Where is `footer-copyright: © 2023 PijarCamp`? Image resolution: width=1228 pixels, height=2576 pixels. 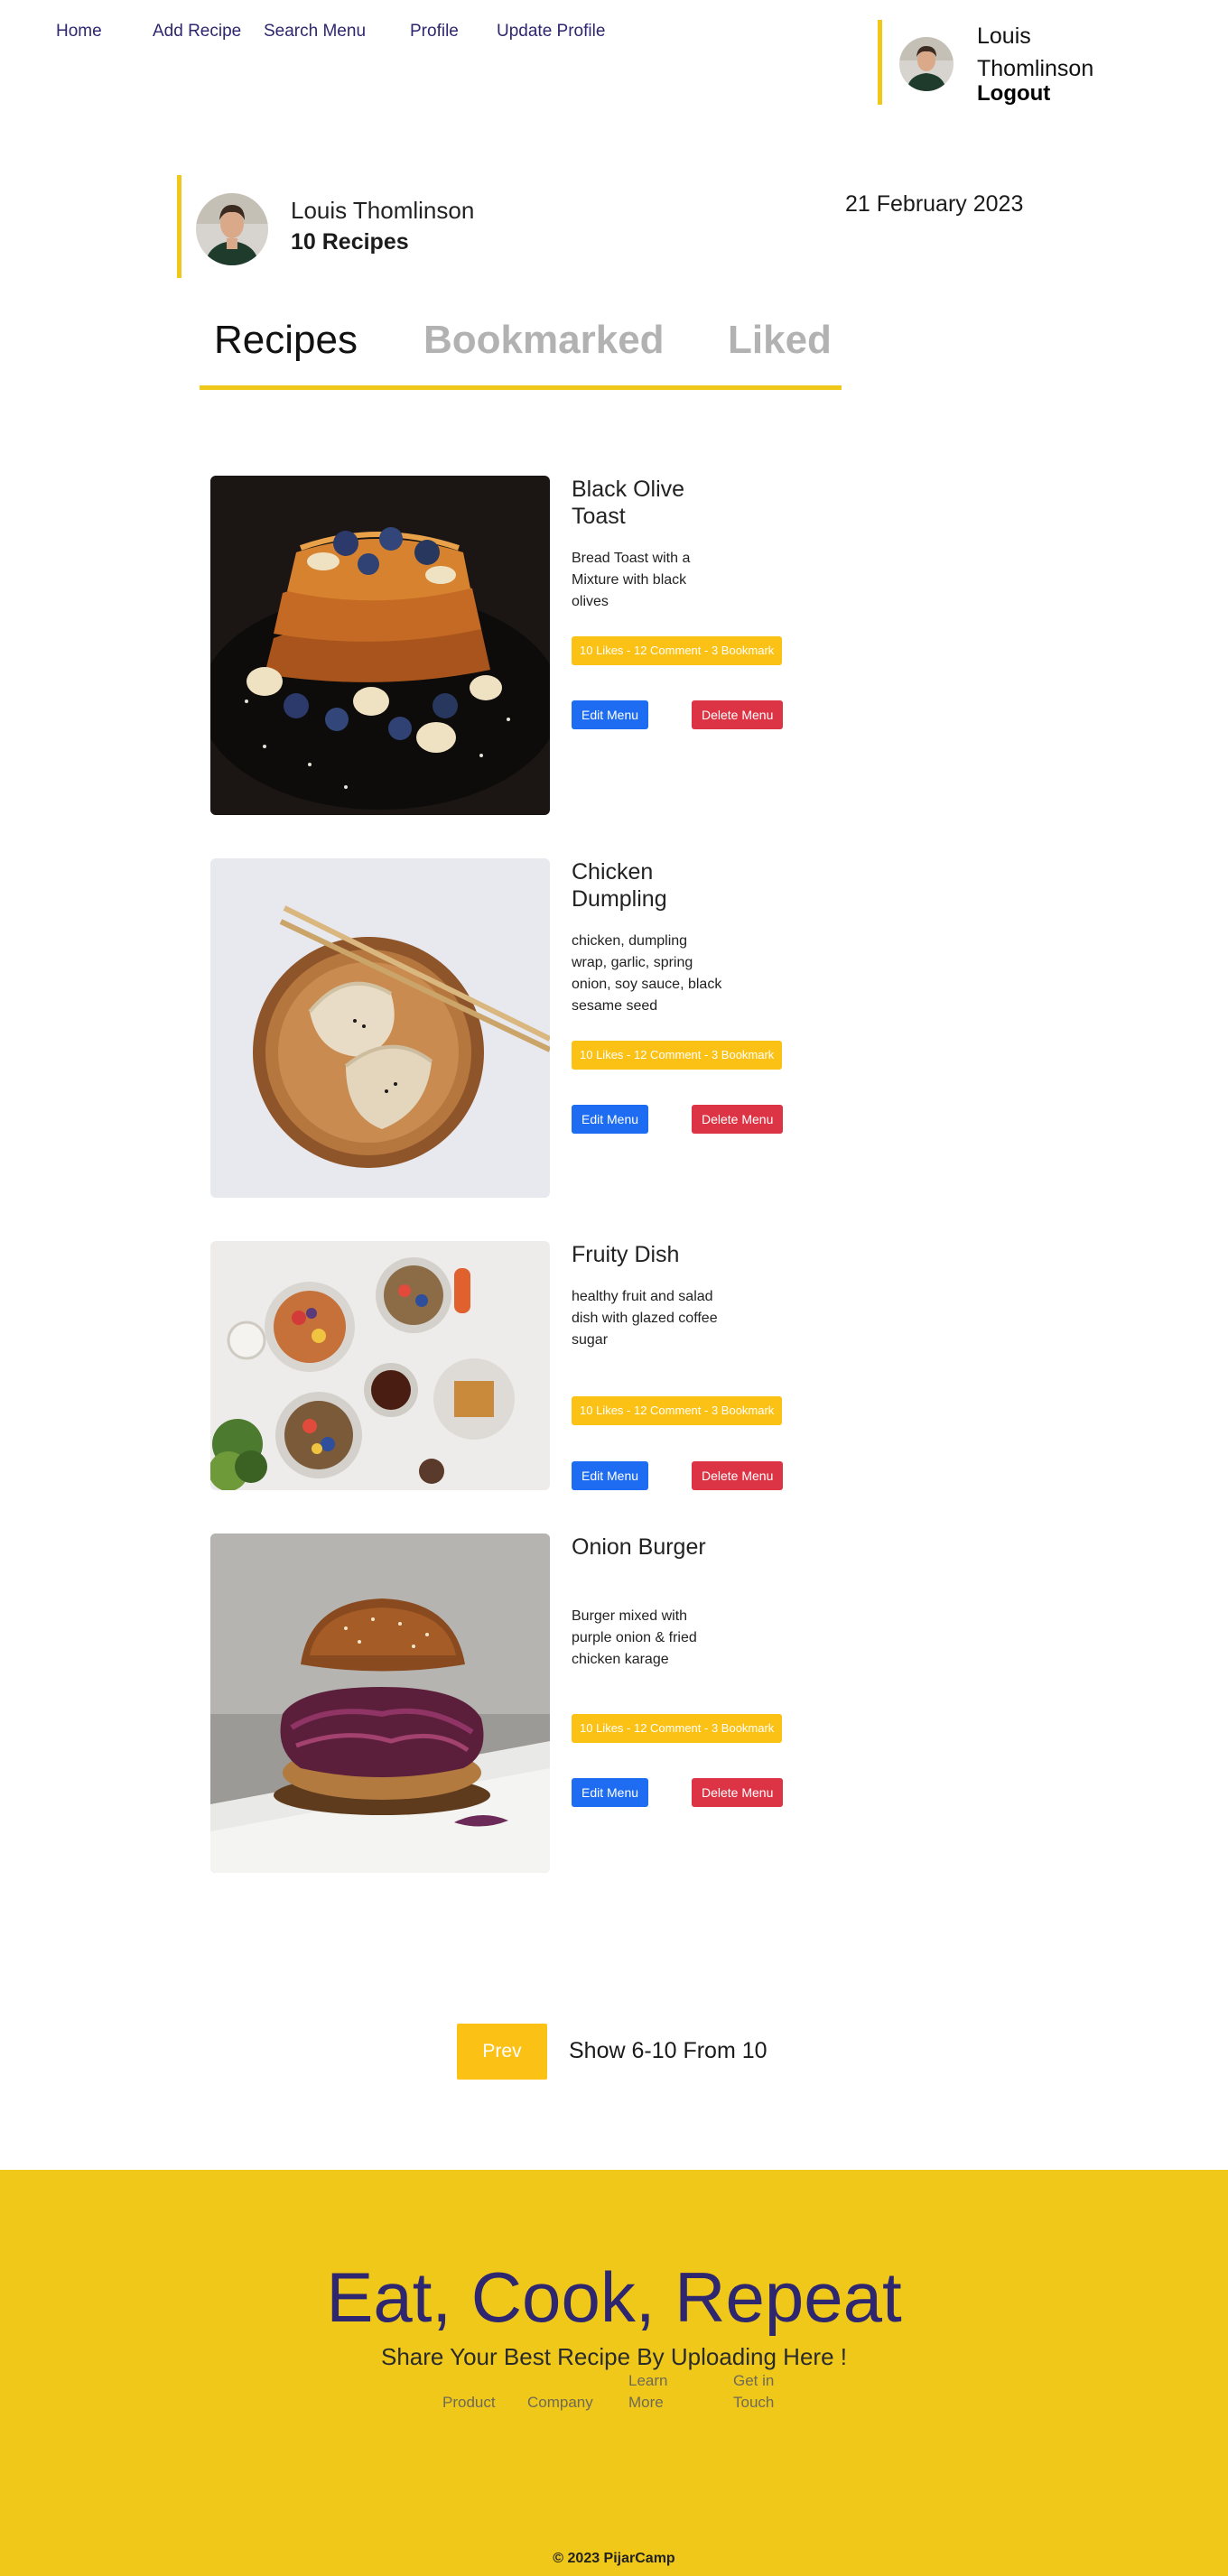
footer-copyright: © 2023 PijarCamp is located at coordinates (614, 2558).